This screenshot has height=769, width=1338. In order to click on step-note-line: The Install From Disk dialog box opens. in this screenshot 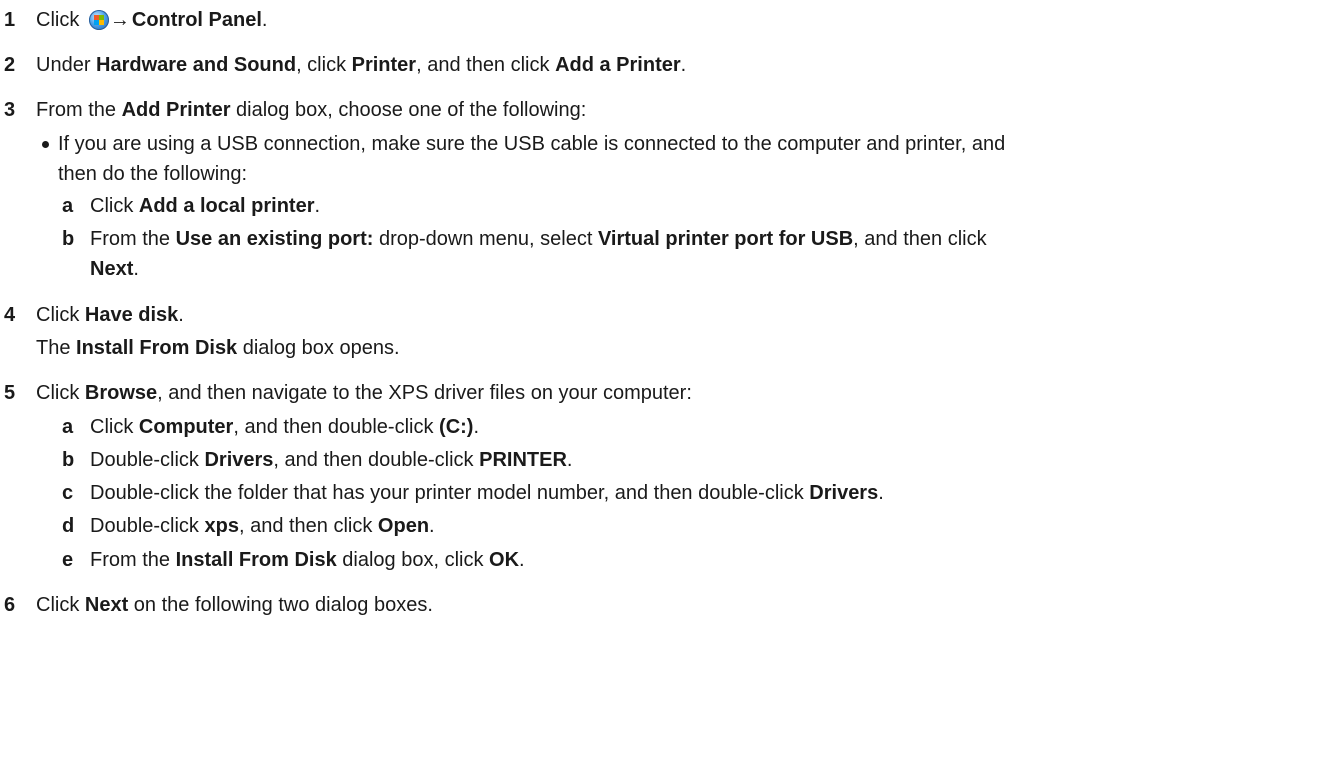, I will do `click(669, 348)`.